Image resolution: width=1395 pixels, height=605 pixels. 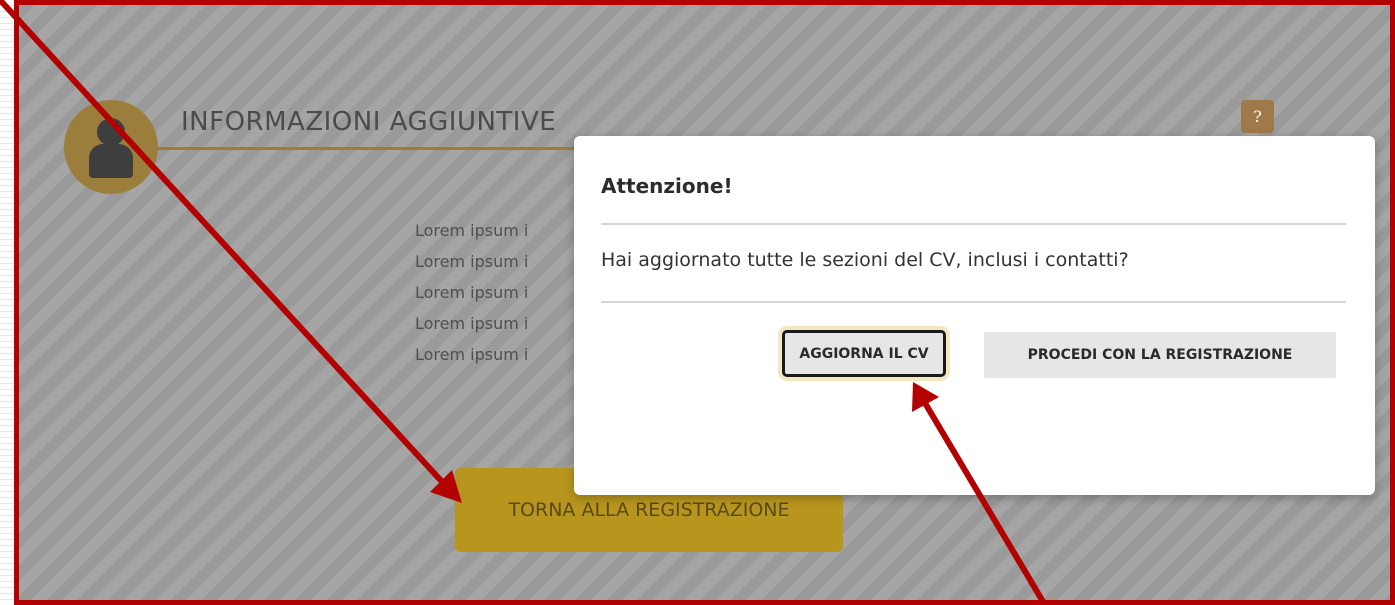 What do you see at coordinates (667, 186) in the screenshot?
I see `dialog-title: Attenzione!` at bounding box center [667, 186].